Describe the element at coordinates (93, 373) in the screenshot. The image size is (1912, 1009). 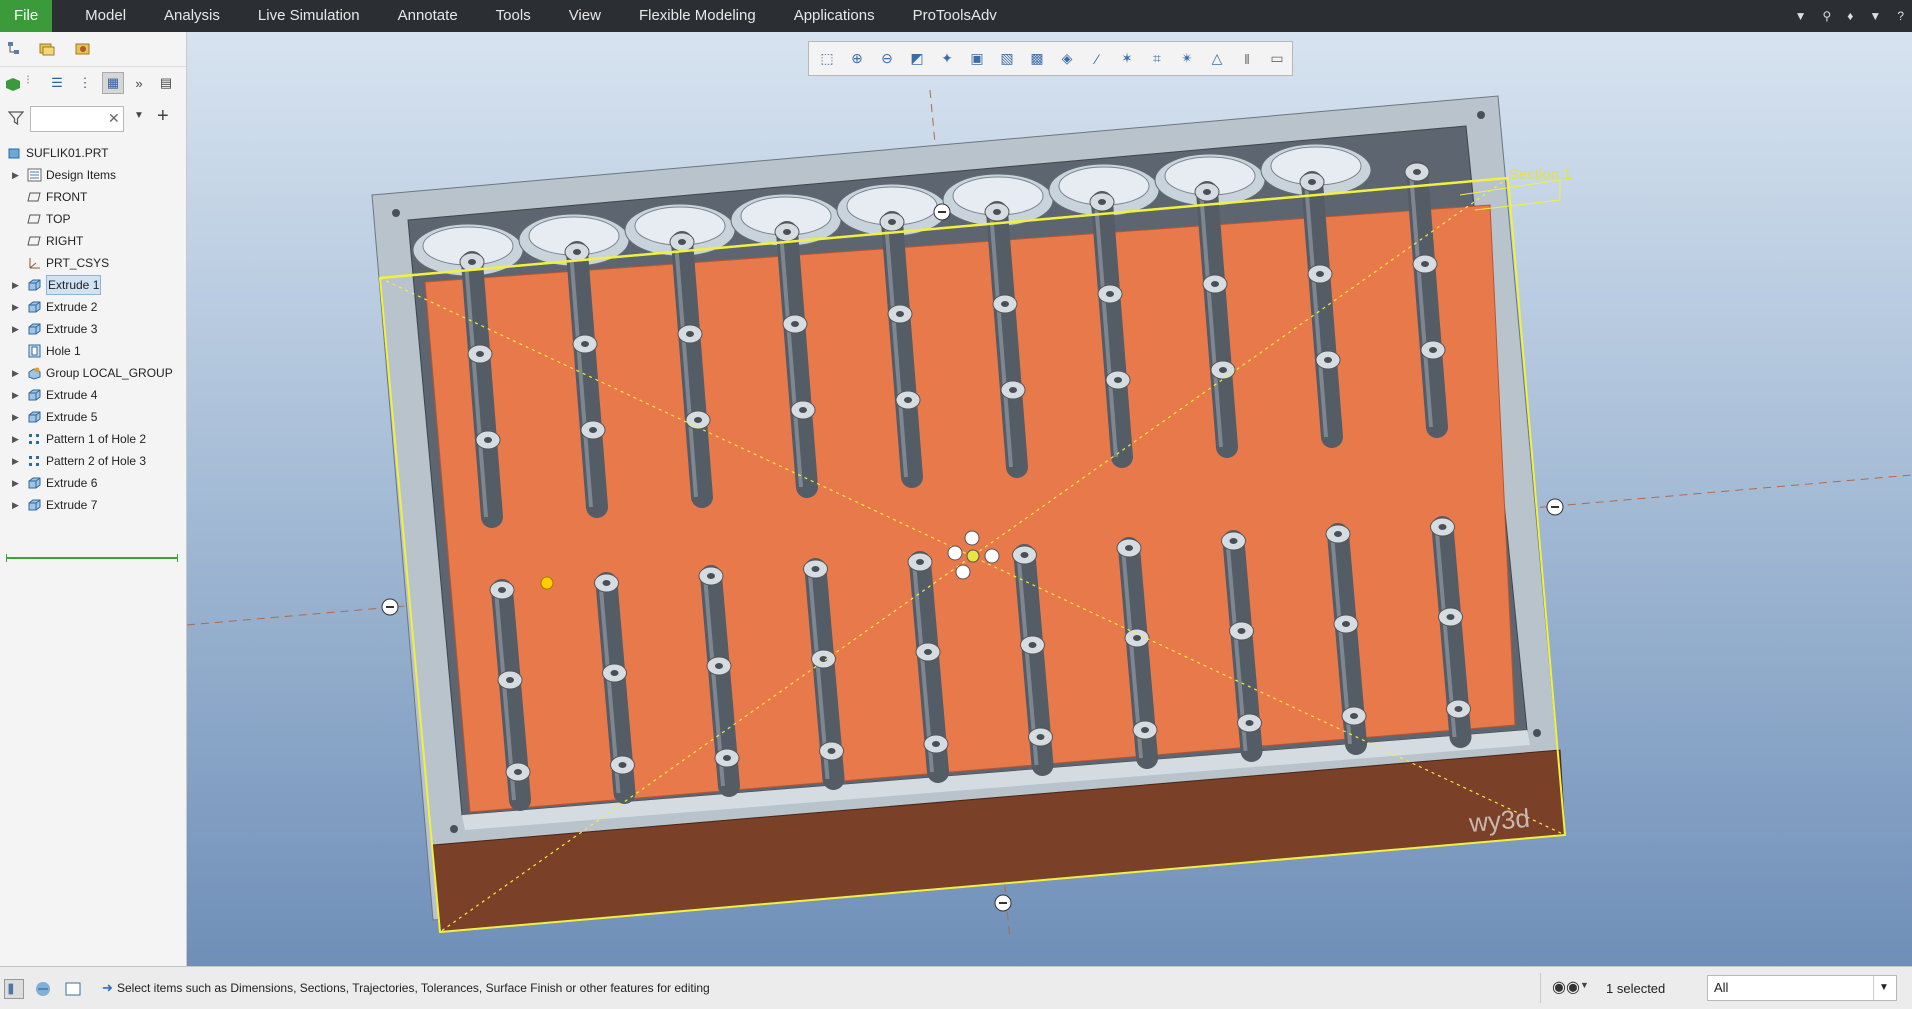
I see `tree-item: ▶ Group LOCAL_GROUP` at that location.